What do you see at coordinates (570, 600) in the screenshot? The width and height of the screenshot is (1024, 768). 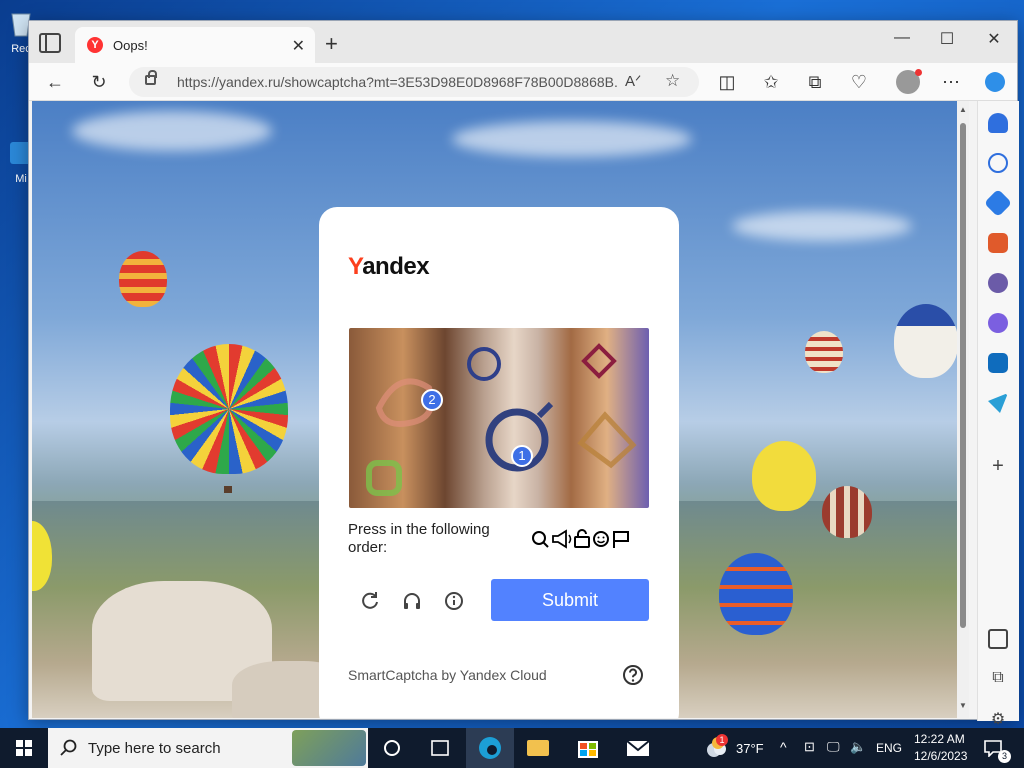 I see `submit-button: Submit` at bounding box center [570, 600].